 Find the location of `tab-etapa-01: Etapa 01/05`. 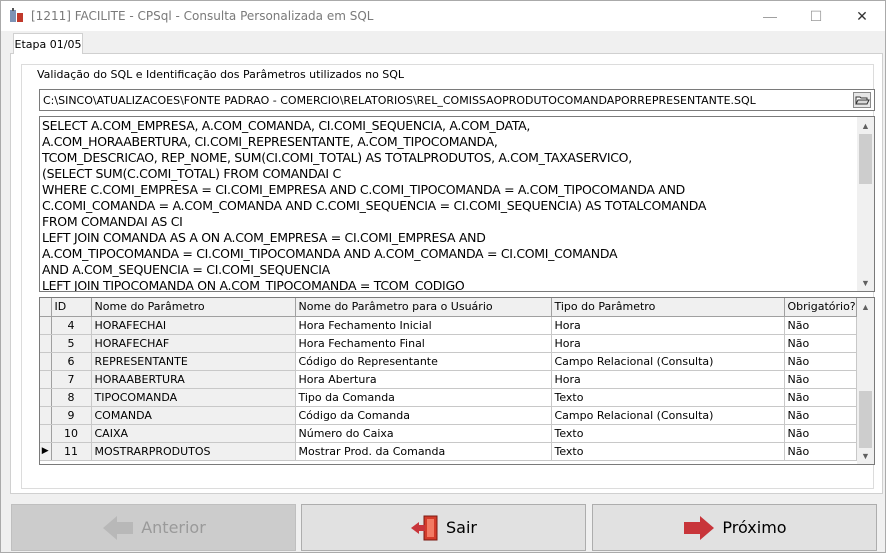

tab-etapa-01: Etapa 01/05 is located at coordinates (48, 43).